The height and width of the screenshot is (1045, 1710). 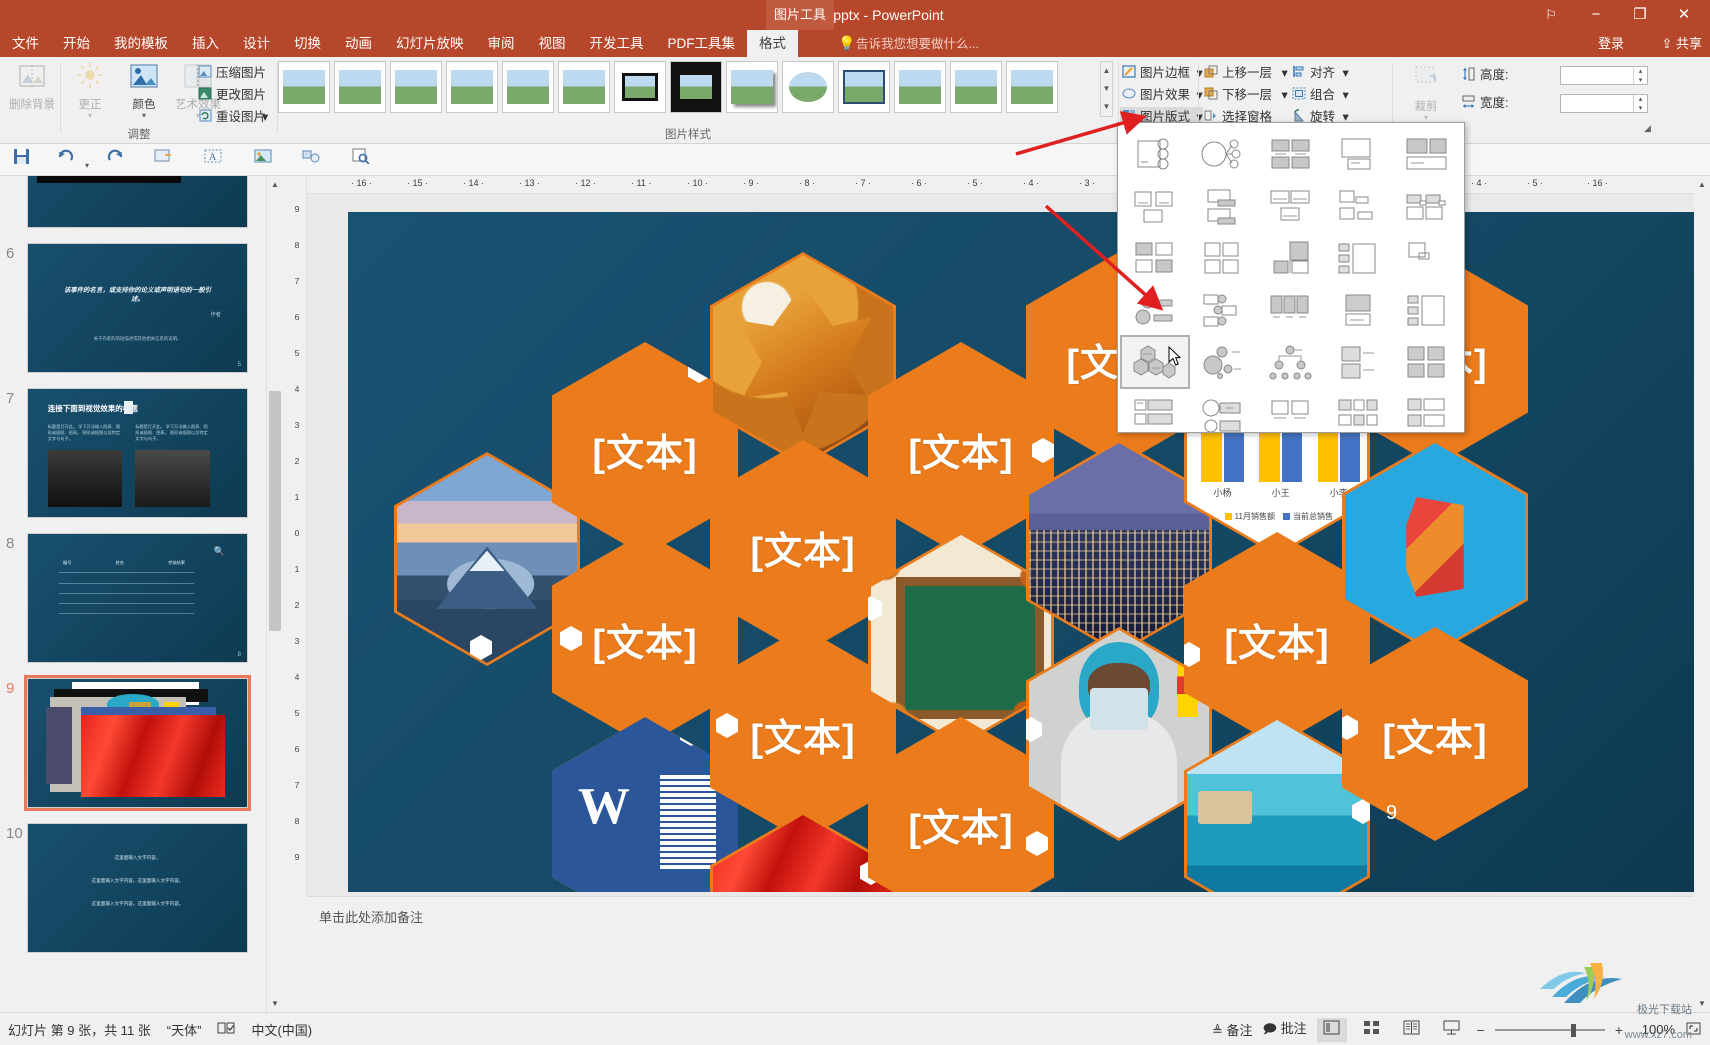 What do you see at coordinates (1232, 1029) in the screenshot?
I see `notes-button: ≜ 备注` at bounding box center [1232, 1029].